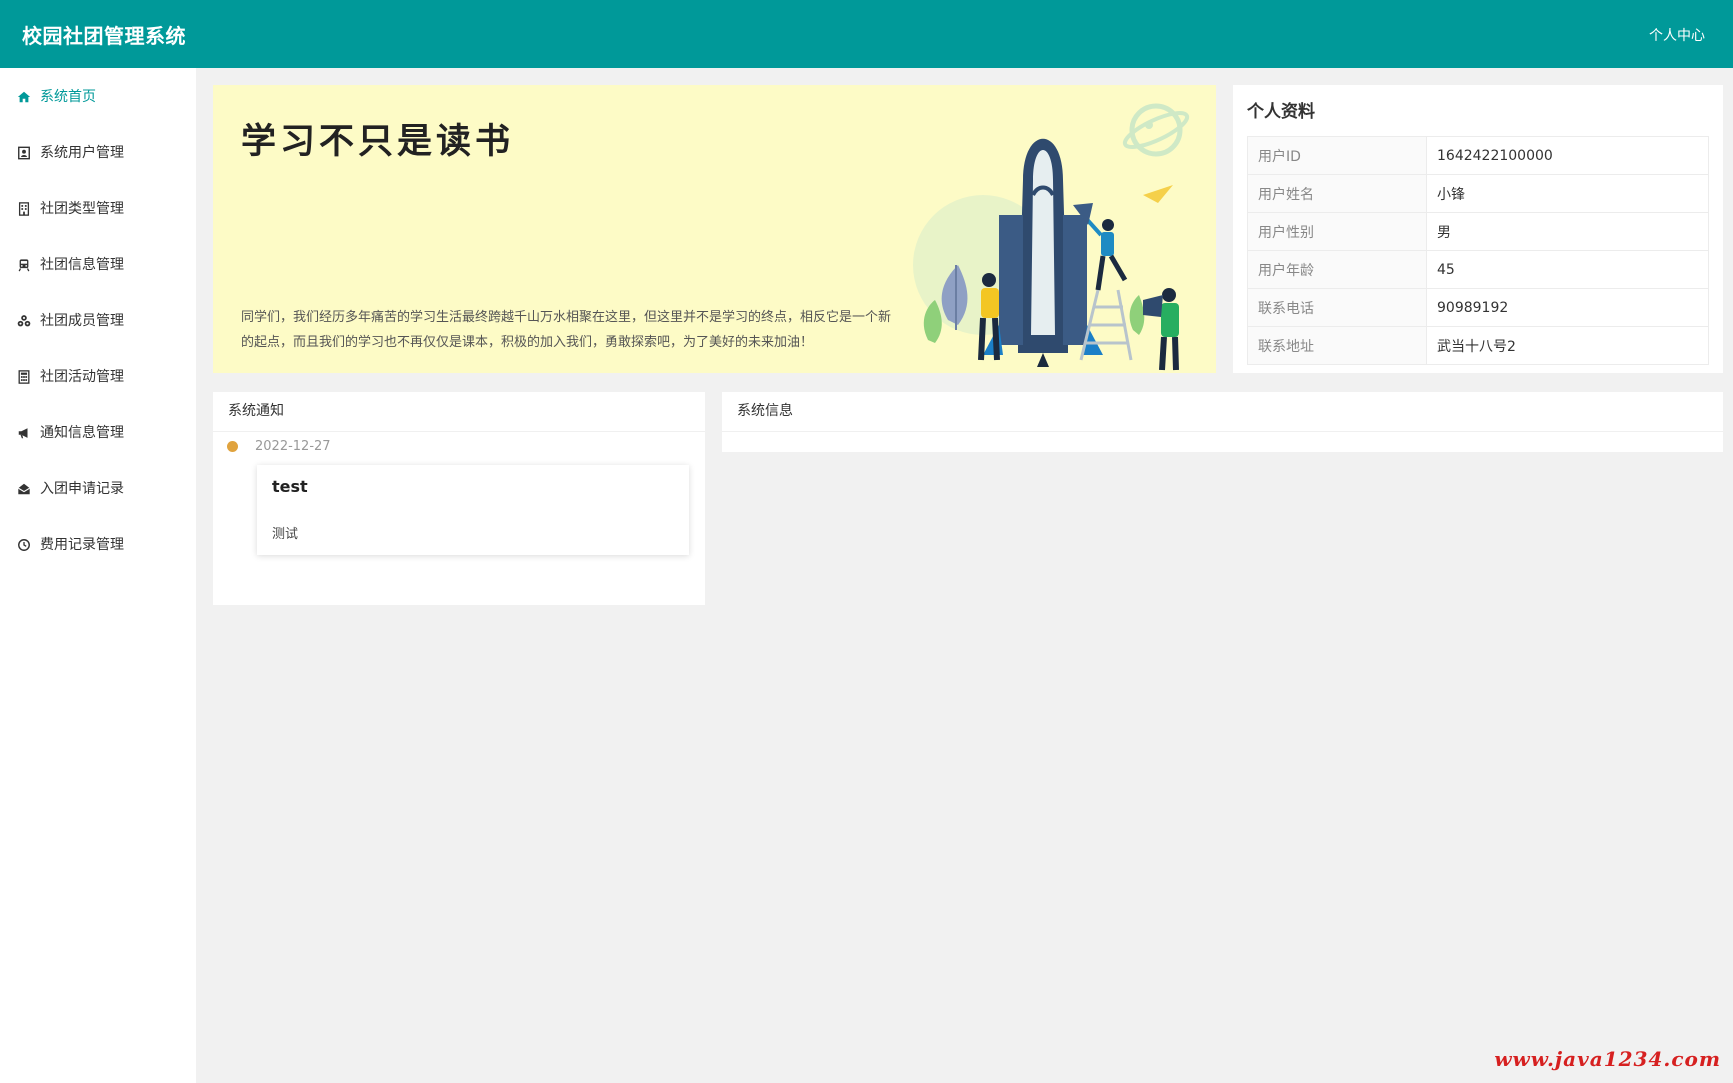  Describe the element at coordinates (1337, 155) in the screenshot. I see `profile-key: 用户ID` at that location.